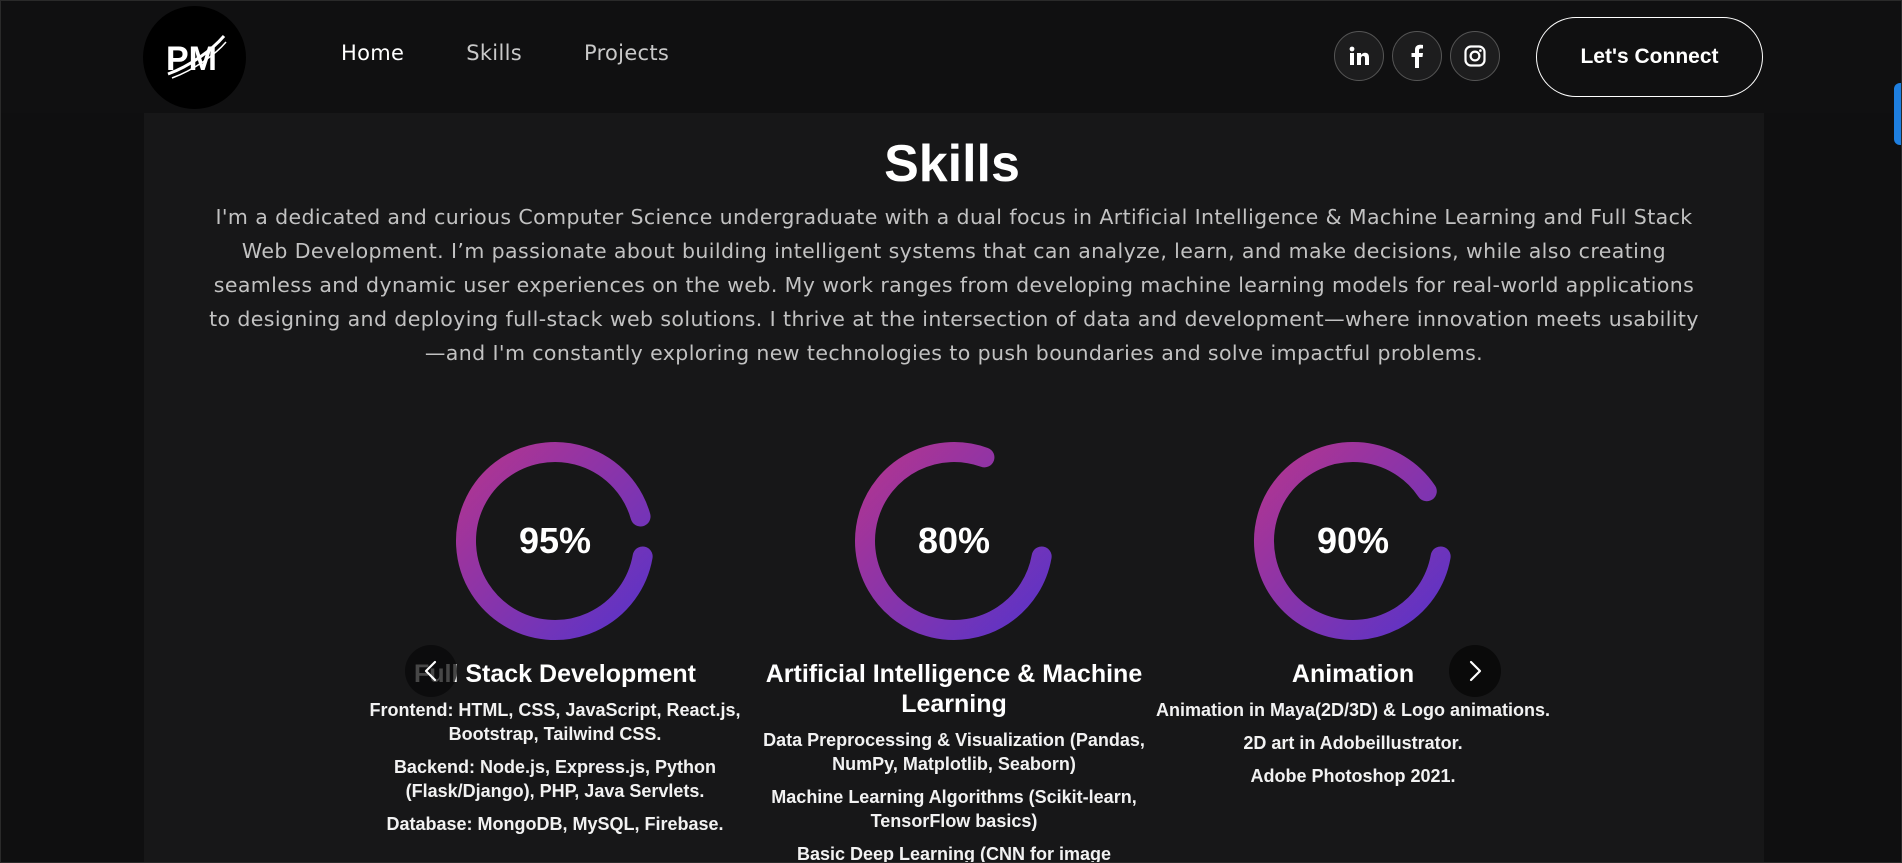  What do you see at coordinates (626, 53) in the screenshot?
I see `nav-link-projects: Projects` at bounding box center [626, 53].